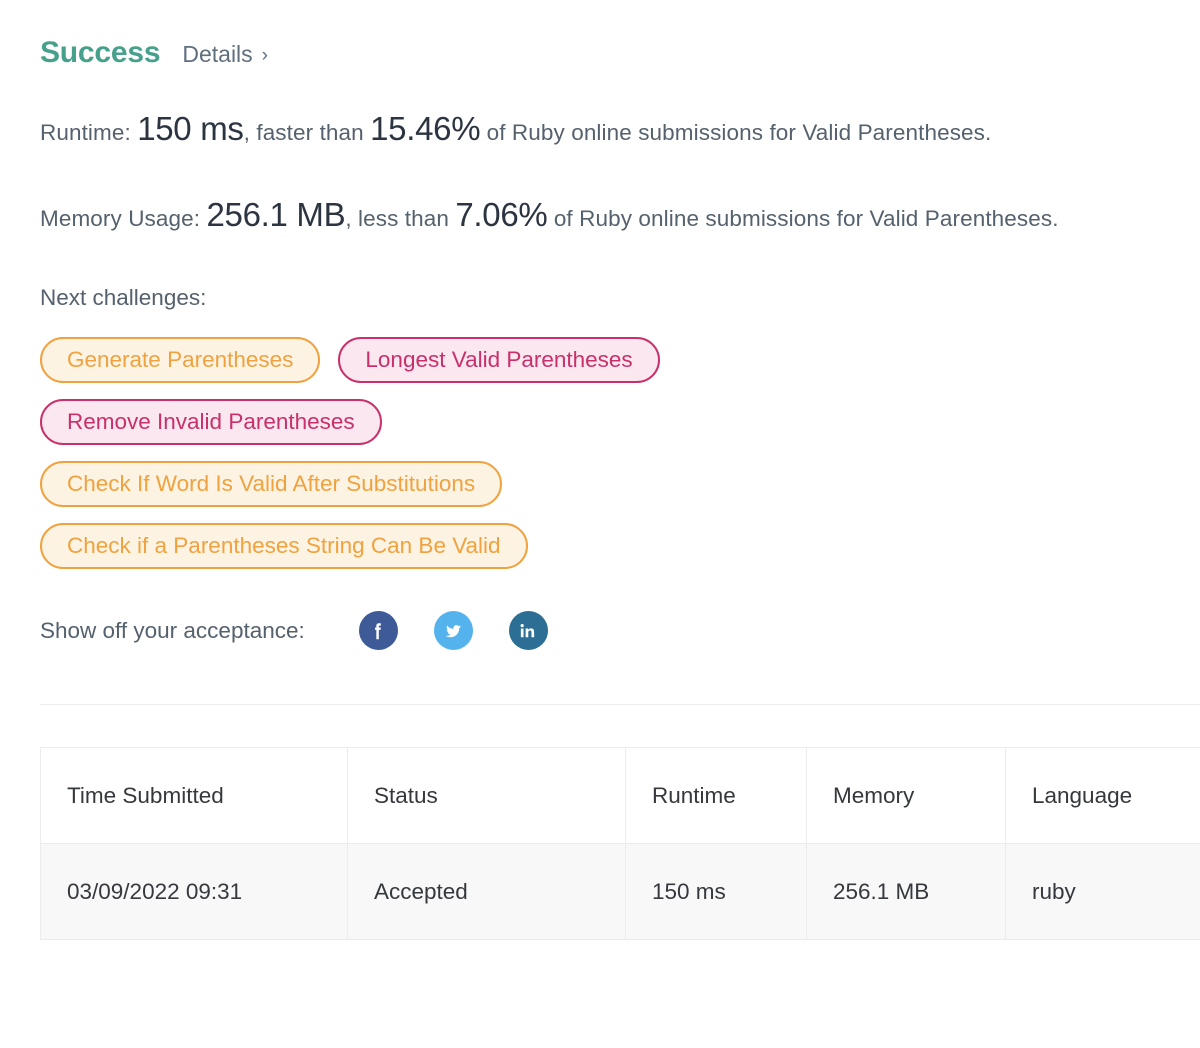  I want to click on runtime-percentile: 15.46%, so click(425, 128).